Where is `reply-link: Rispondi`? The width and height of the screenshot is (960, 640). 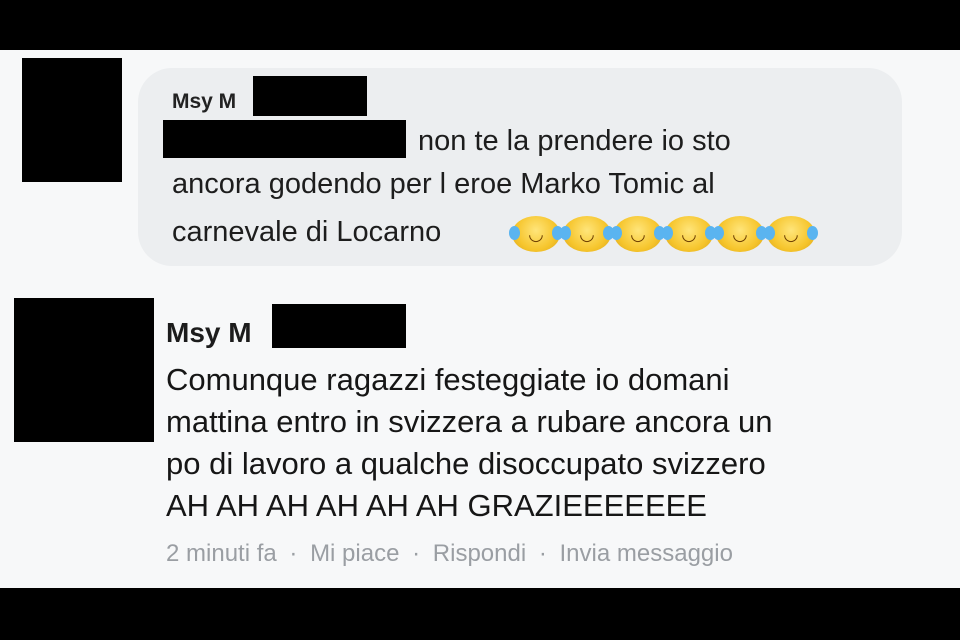
reply-link: Rispondi is located at coordinates (479, 553).